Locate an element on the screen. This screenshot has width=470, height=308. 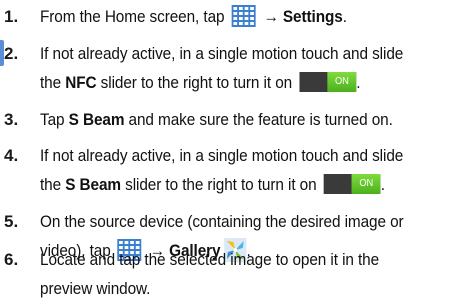
step-number: 2. is located at coordinates (11, 53).